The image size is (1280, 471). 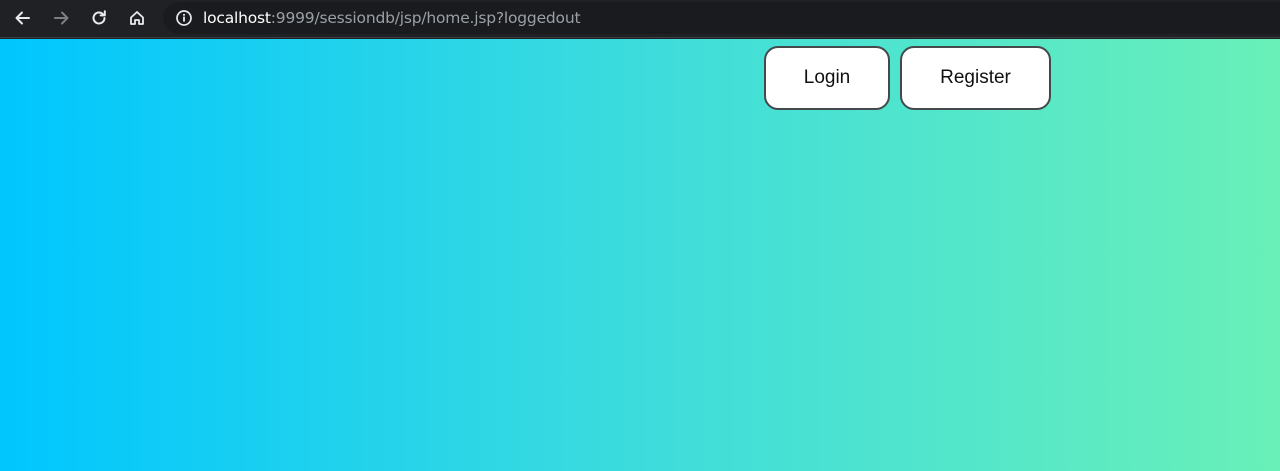 I want to click on arrow-right-icon, so click(x=61, y=18).